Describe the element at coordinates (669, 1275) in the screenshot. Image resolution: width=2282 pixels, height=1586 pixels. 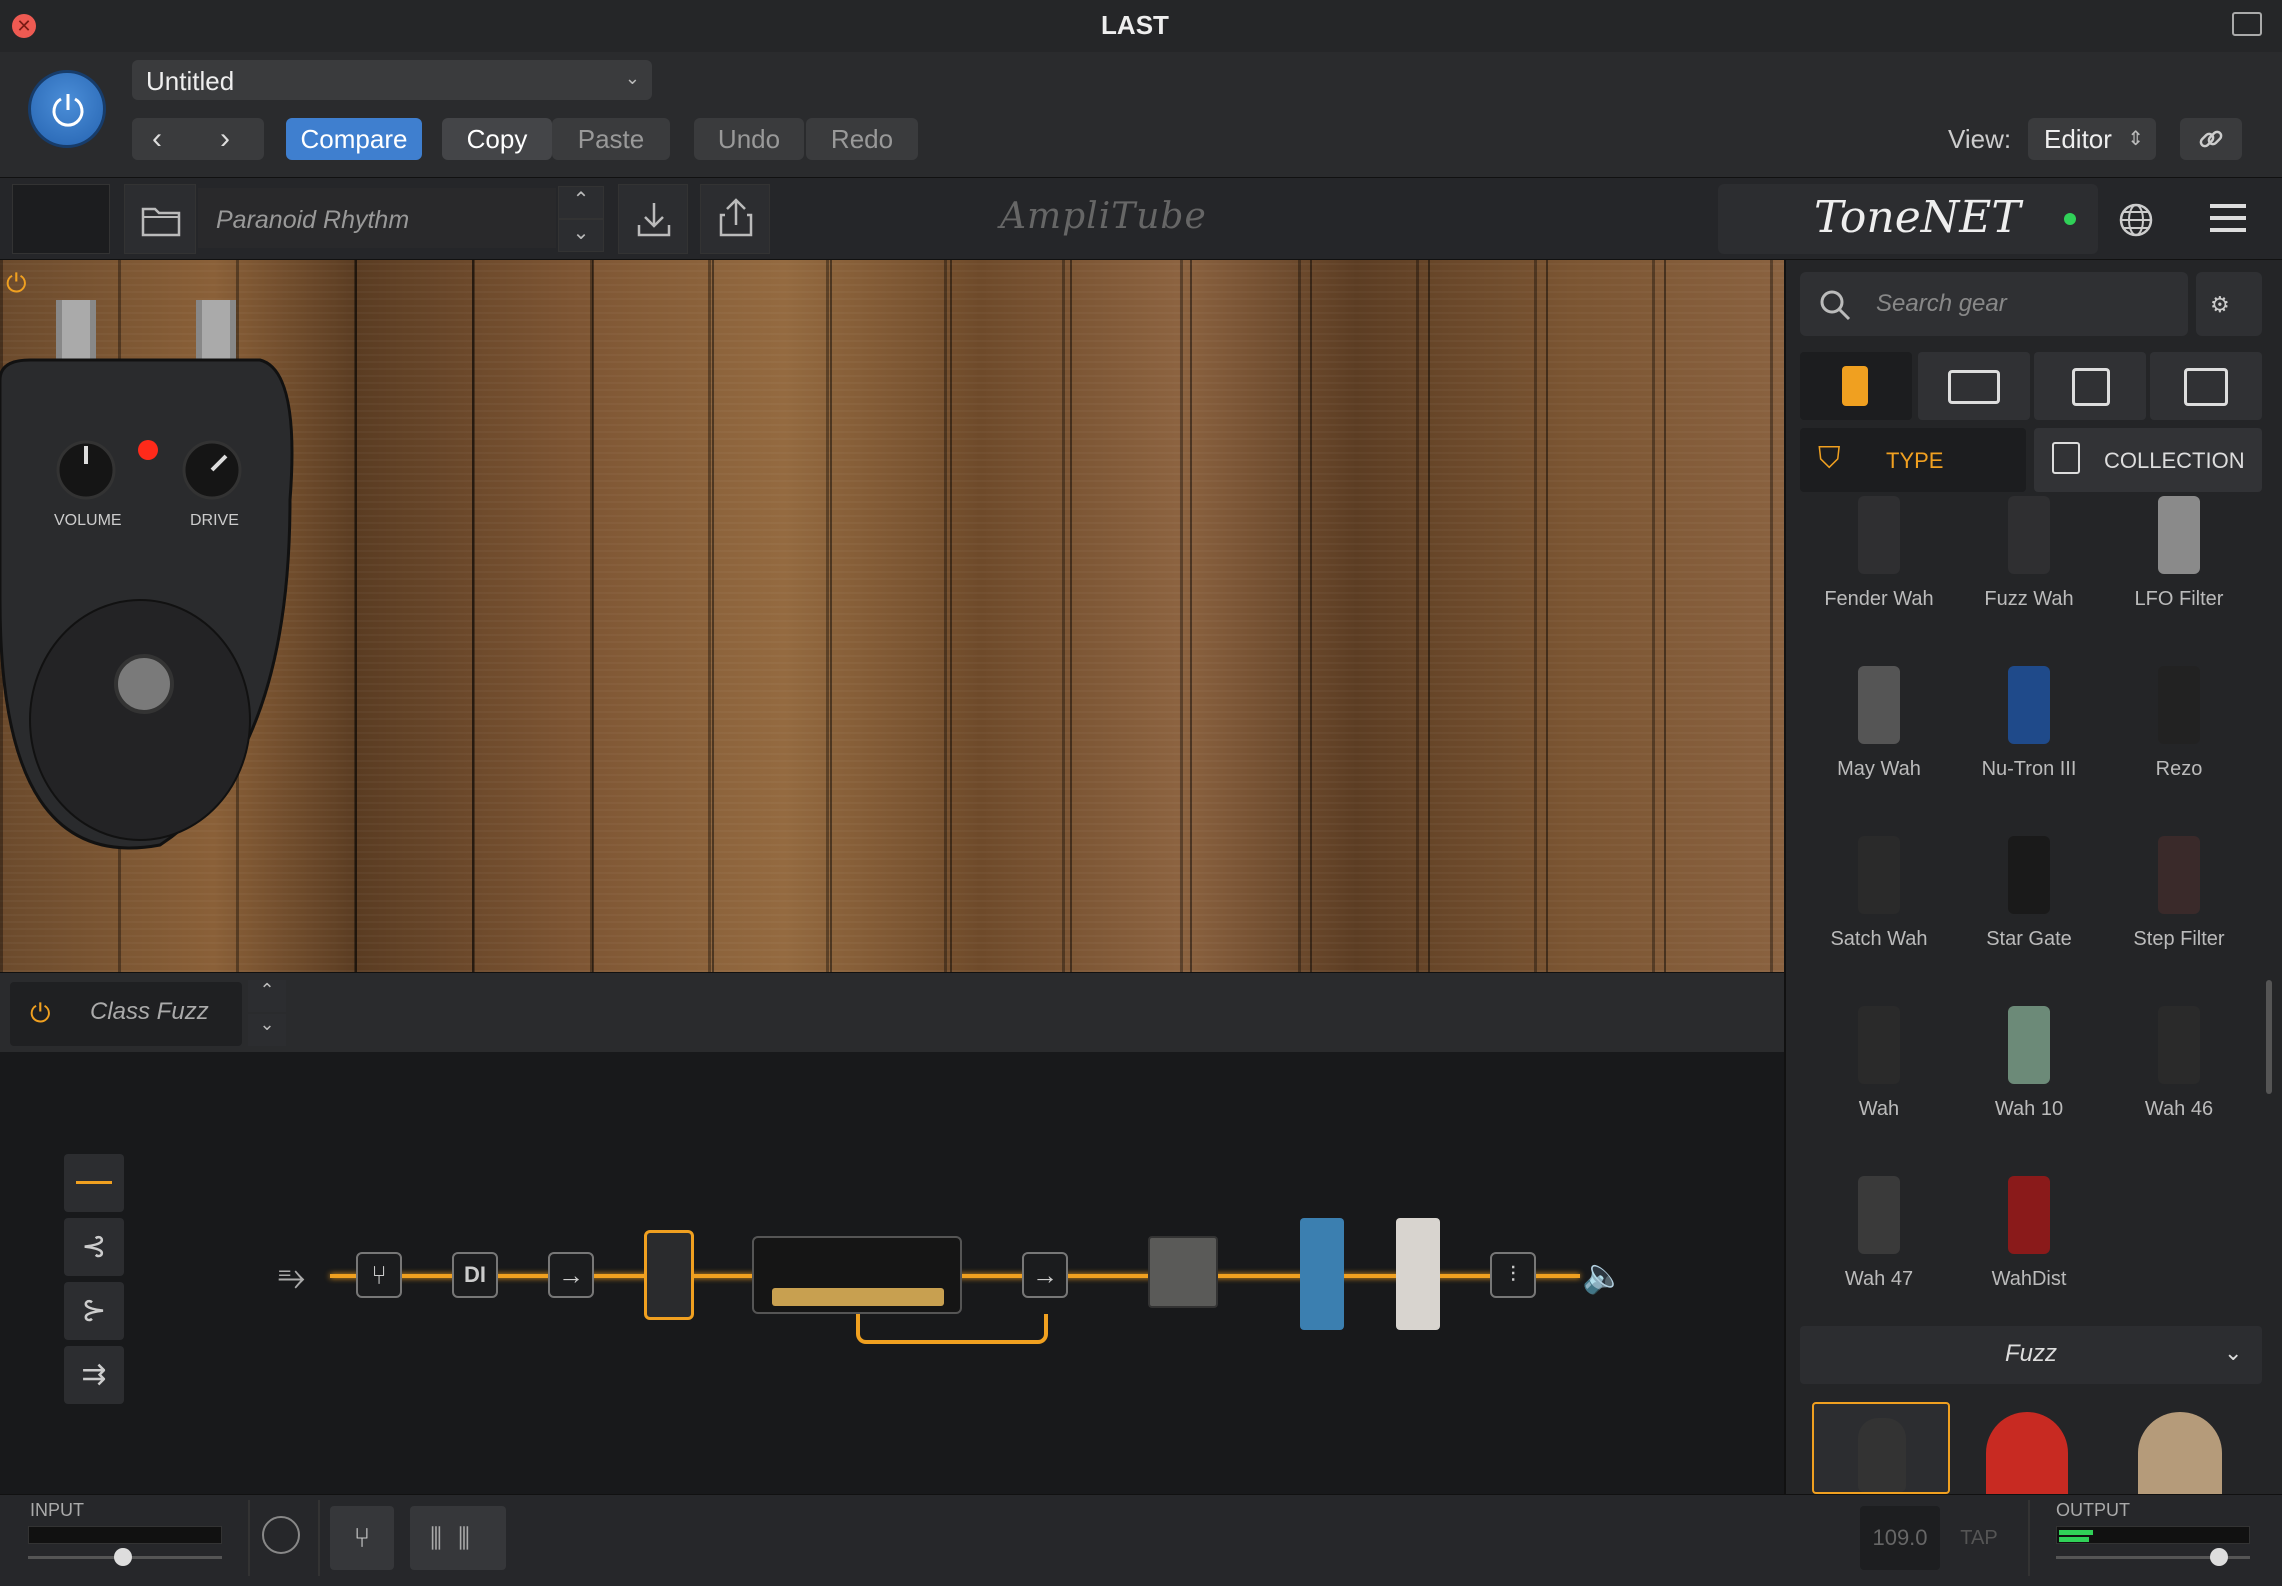
I see `fuzz-pedal-block` at that location.